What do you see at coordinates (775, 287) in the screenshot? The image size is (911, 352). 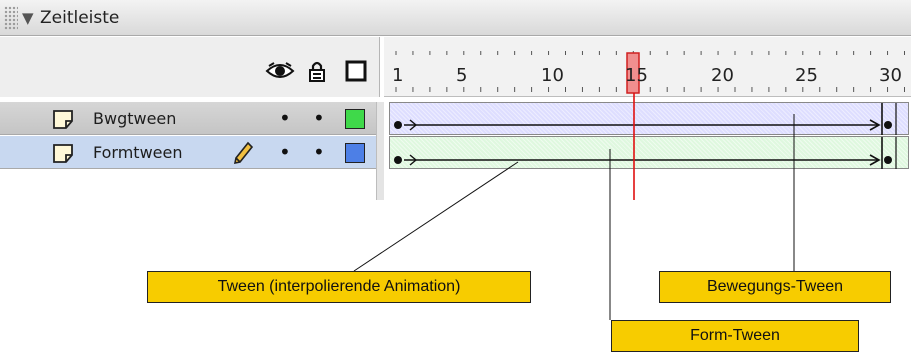 I see `callout-motion-tween: Bewegungs-Tween` at bounding box center [775, 287].